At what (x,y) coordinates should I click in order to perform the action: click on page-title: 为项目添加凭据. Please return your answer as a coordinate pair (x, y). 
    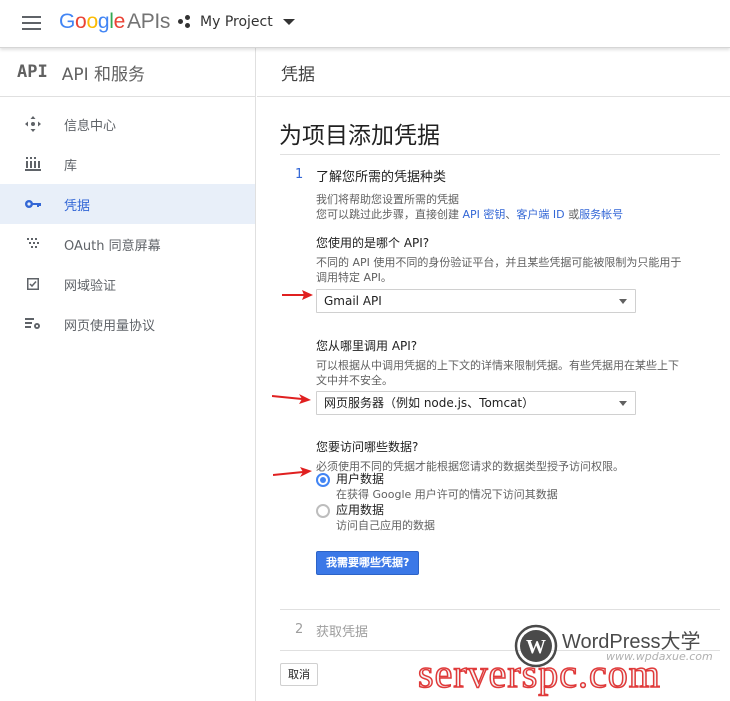
    Looking at the image, I should click on (359, 136).